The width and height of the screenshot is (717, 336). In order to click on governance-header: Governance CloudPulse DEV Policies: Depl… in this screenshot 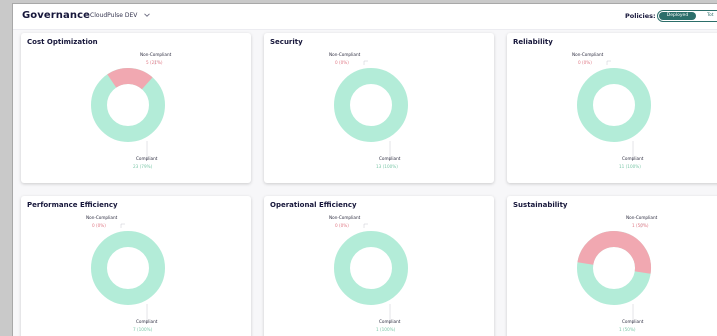, I will do `click(365, 17)`.